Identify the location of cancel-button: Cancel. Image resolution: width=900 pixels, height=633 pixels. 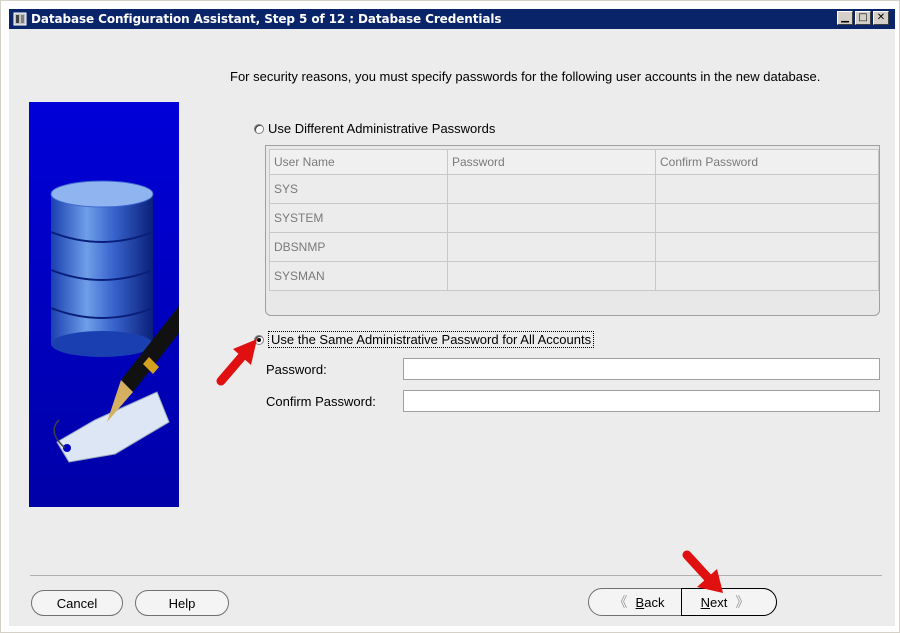
(77, 603).